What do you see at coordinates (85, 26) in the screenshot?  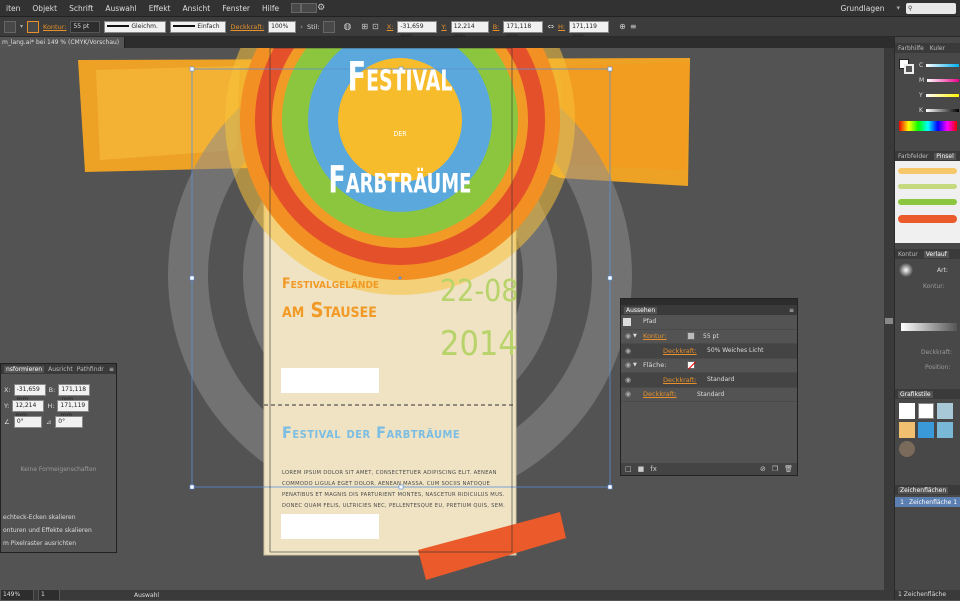 I see `stroke-weight-field: 55 pt` at bounding box center [85, 26].